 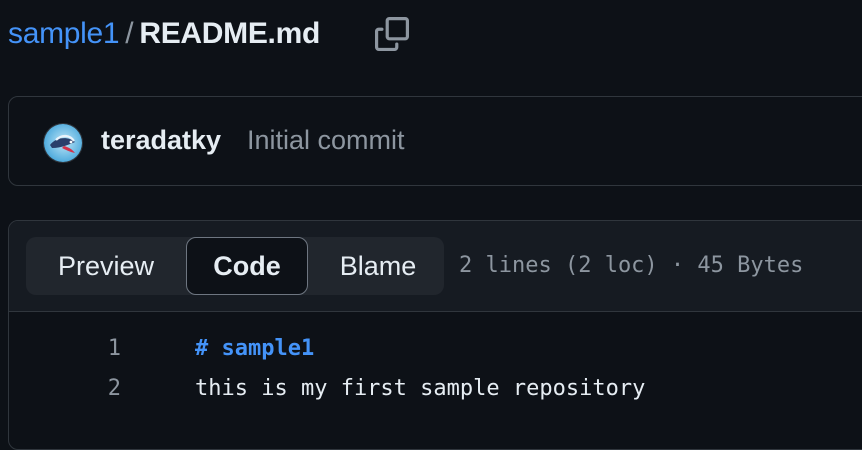 I want to click on avatar-fish-icon, so click(x=63, y=143).